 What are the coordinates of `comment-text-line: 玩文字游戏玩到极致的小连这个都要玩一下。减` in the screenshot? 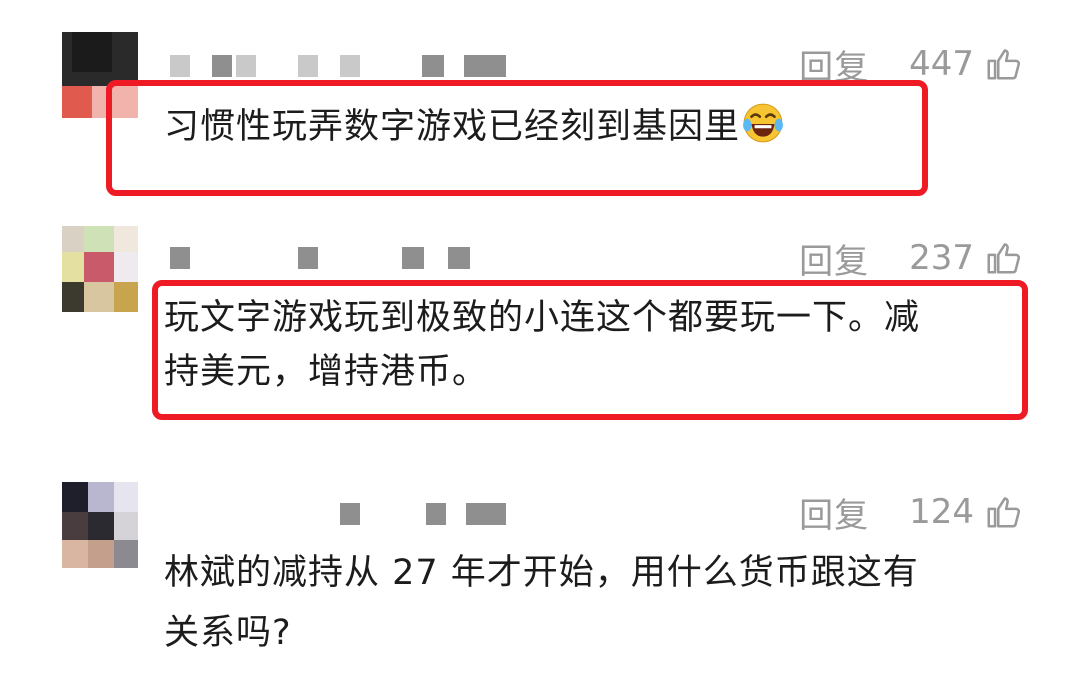 It's located at (542, 318).